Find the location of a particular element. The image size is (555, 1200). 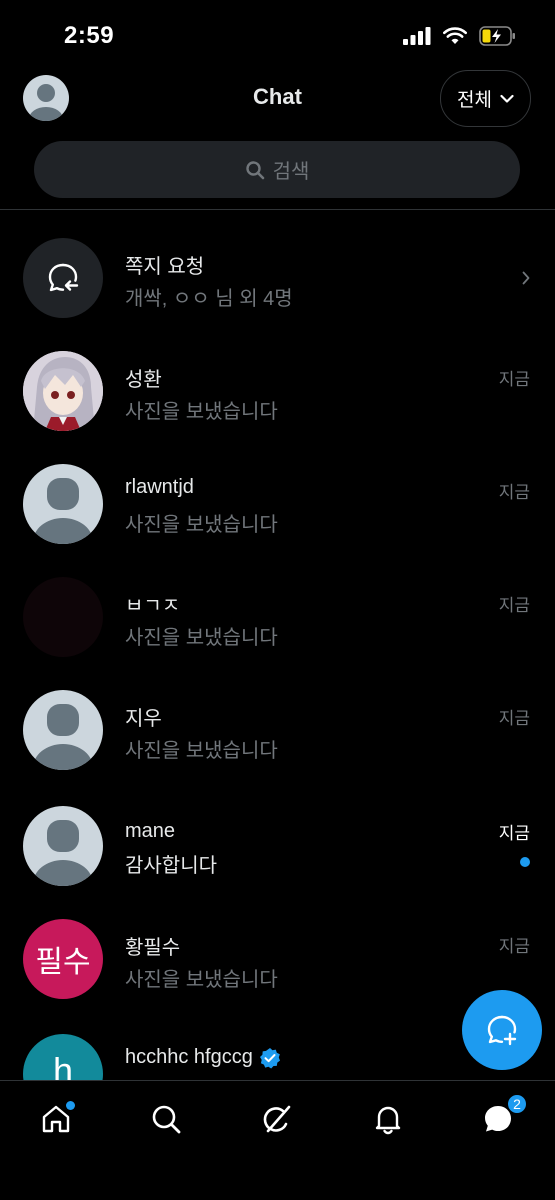

chat-row: 성환 사진을 보냈습니다 지금 is located at coordinates (277, 390).